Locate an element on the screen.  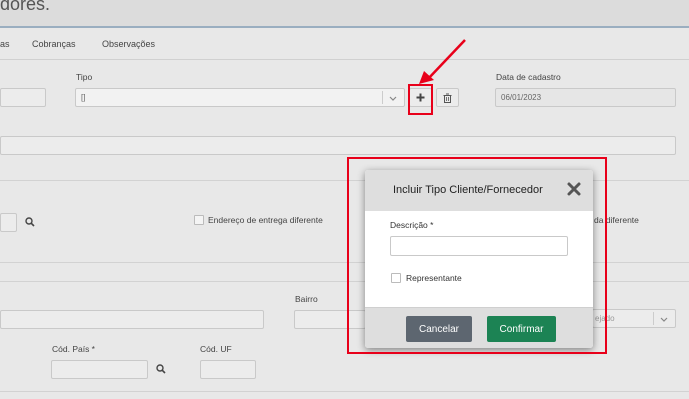
data-cadastro-label: Data de cadastro is located at coordinates (528, 77).